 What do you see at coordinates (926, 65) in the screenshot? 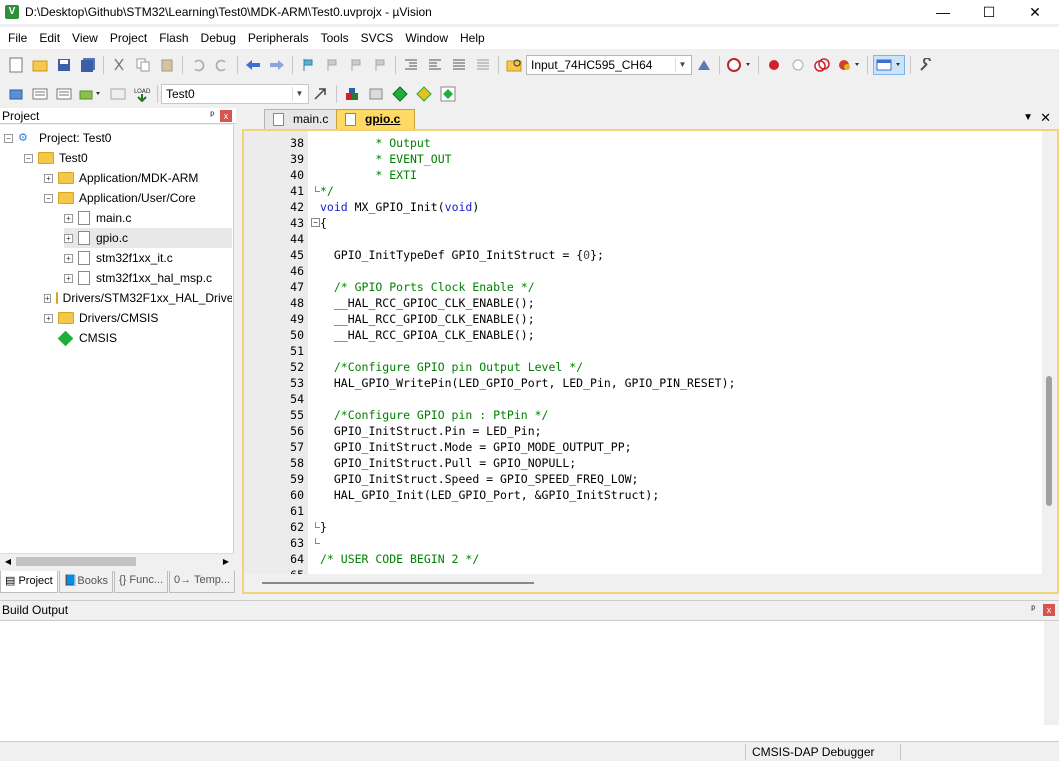
I see `configure-icon` at bounding box center [926, 65].